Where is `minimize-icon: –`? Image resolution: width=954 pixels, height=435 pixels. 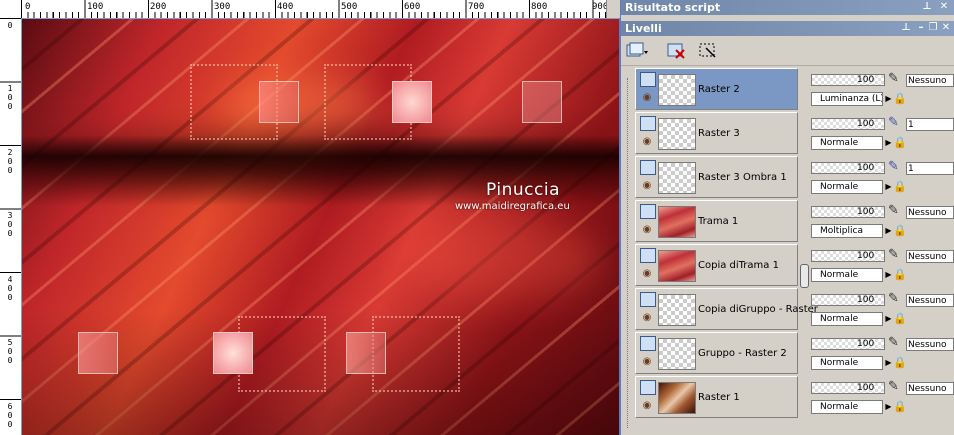 minimize-icon: – is located at coordinates (921, 28).